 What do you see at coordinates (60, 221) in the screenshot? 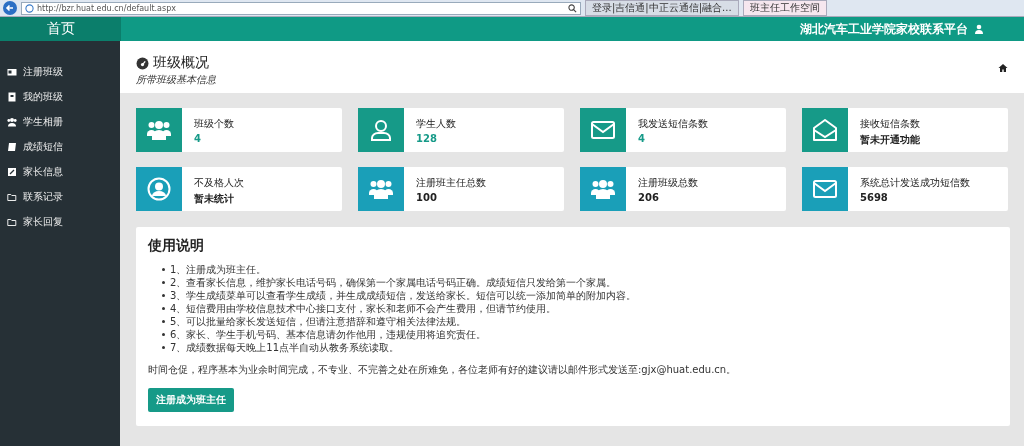
I see `sidebar-item: 家长回复` at bounding box center [60, 221].